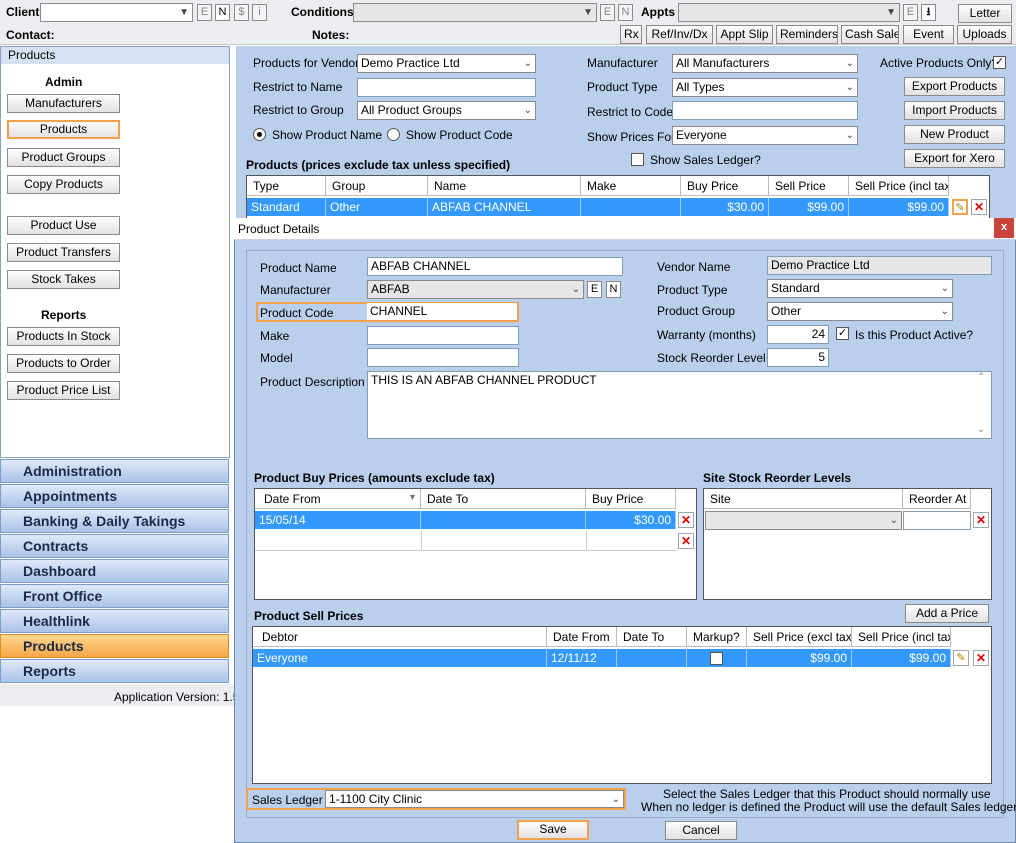 The image size is (1016, 843). What do you see at coordinates (625, 12) in the screenshot?
I see `conditions-n-button: N` at bounding box center [625, 12].